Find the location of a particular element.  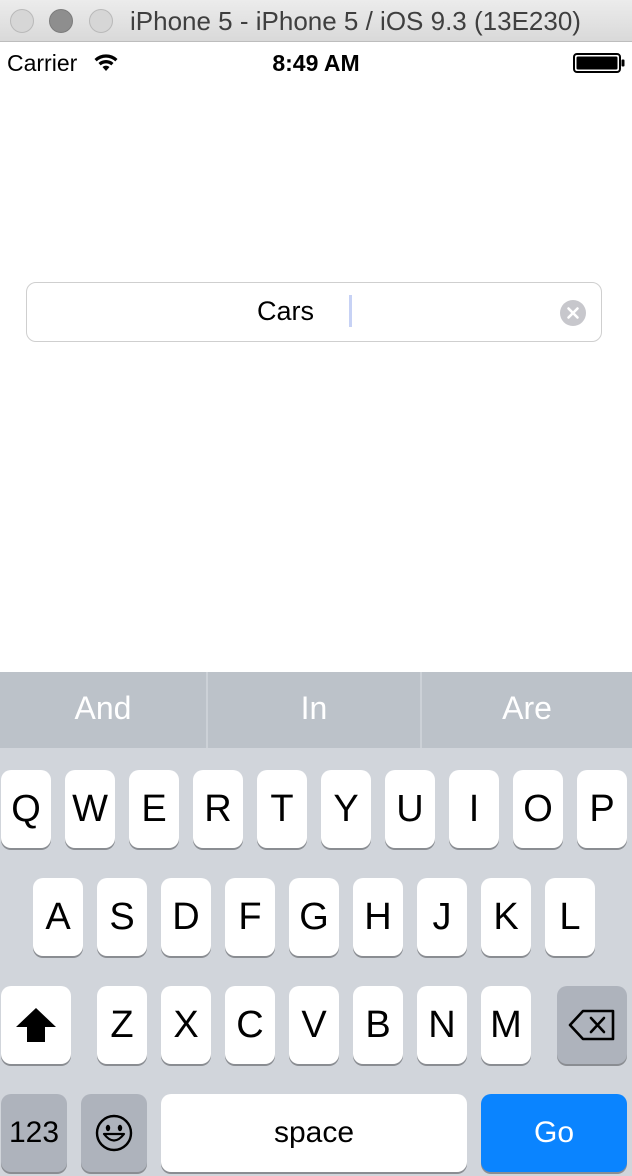

battery-full-icon is located at coordinates (599, 63).